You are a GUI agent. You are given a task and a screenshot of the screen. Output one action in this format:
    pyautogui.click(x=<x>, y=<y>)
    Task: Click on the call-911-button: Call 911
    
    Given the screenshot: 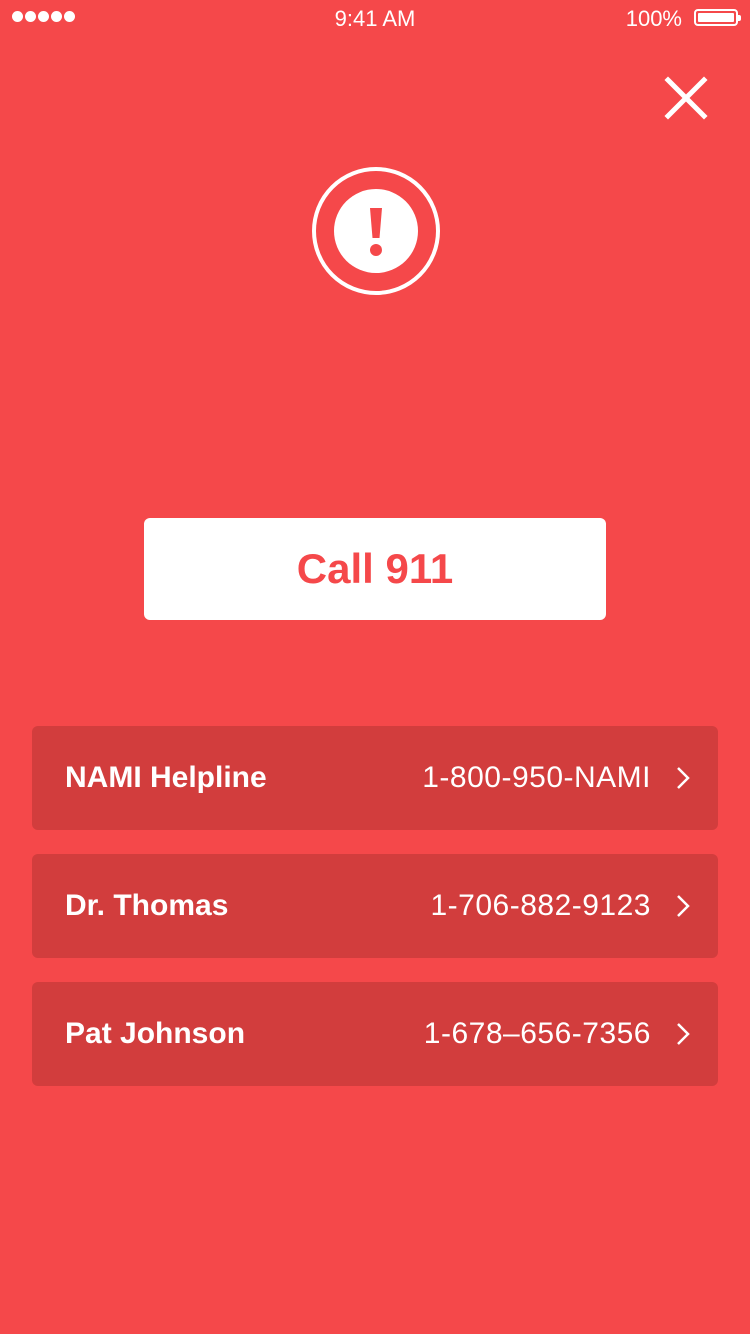 What is the action you would take?
    pyautogui.click(x=375, y=569)
    